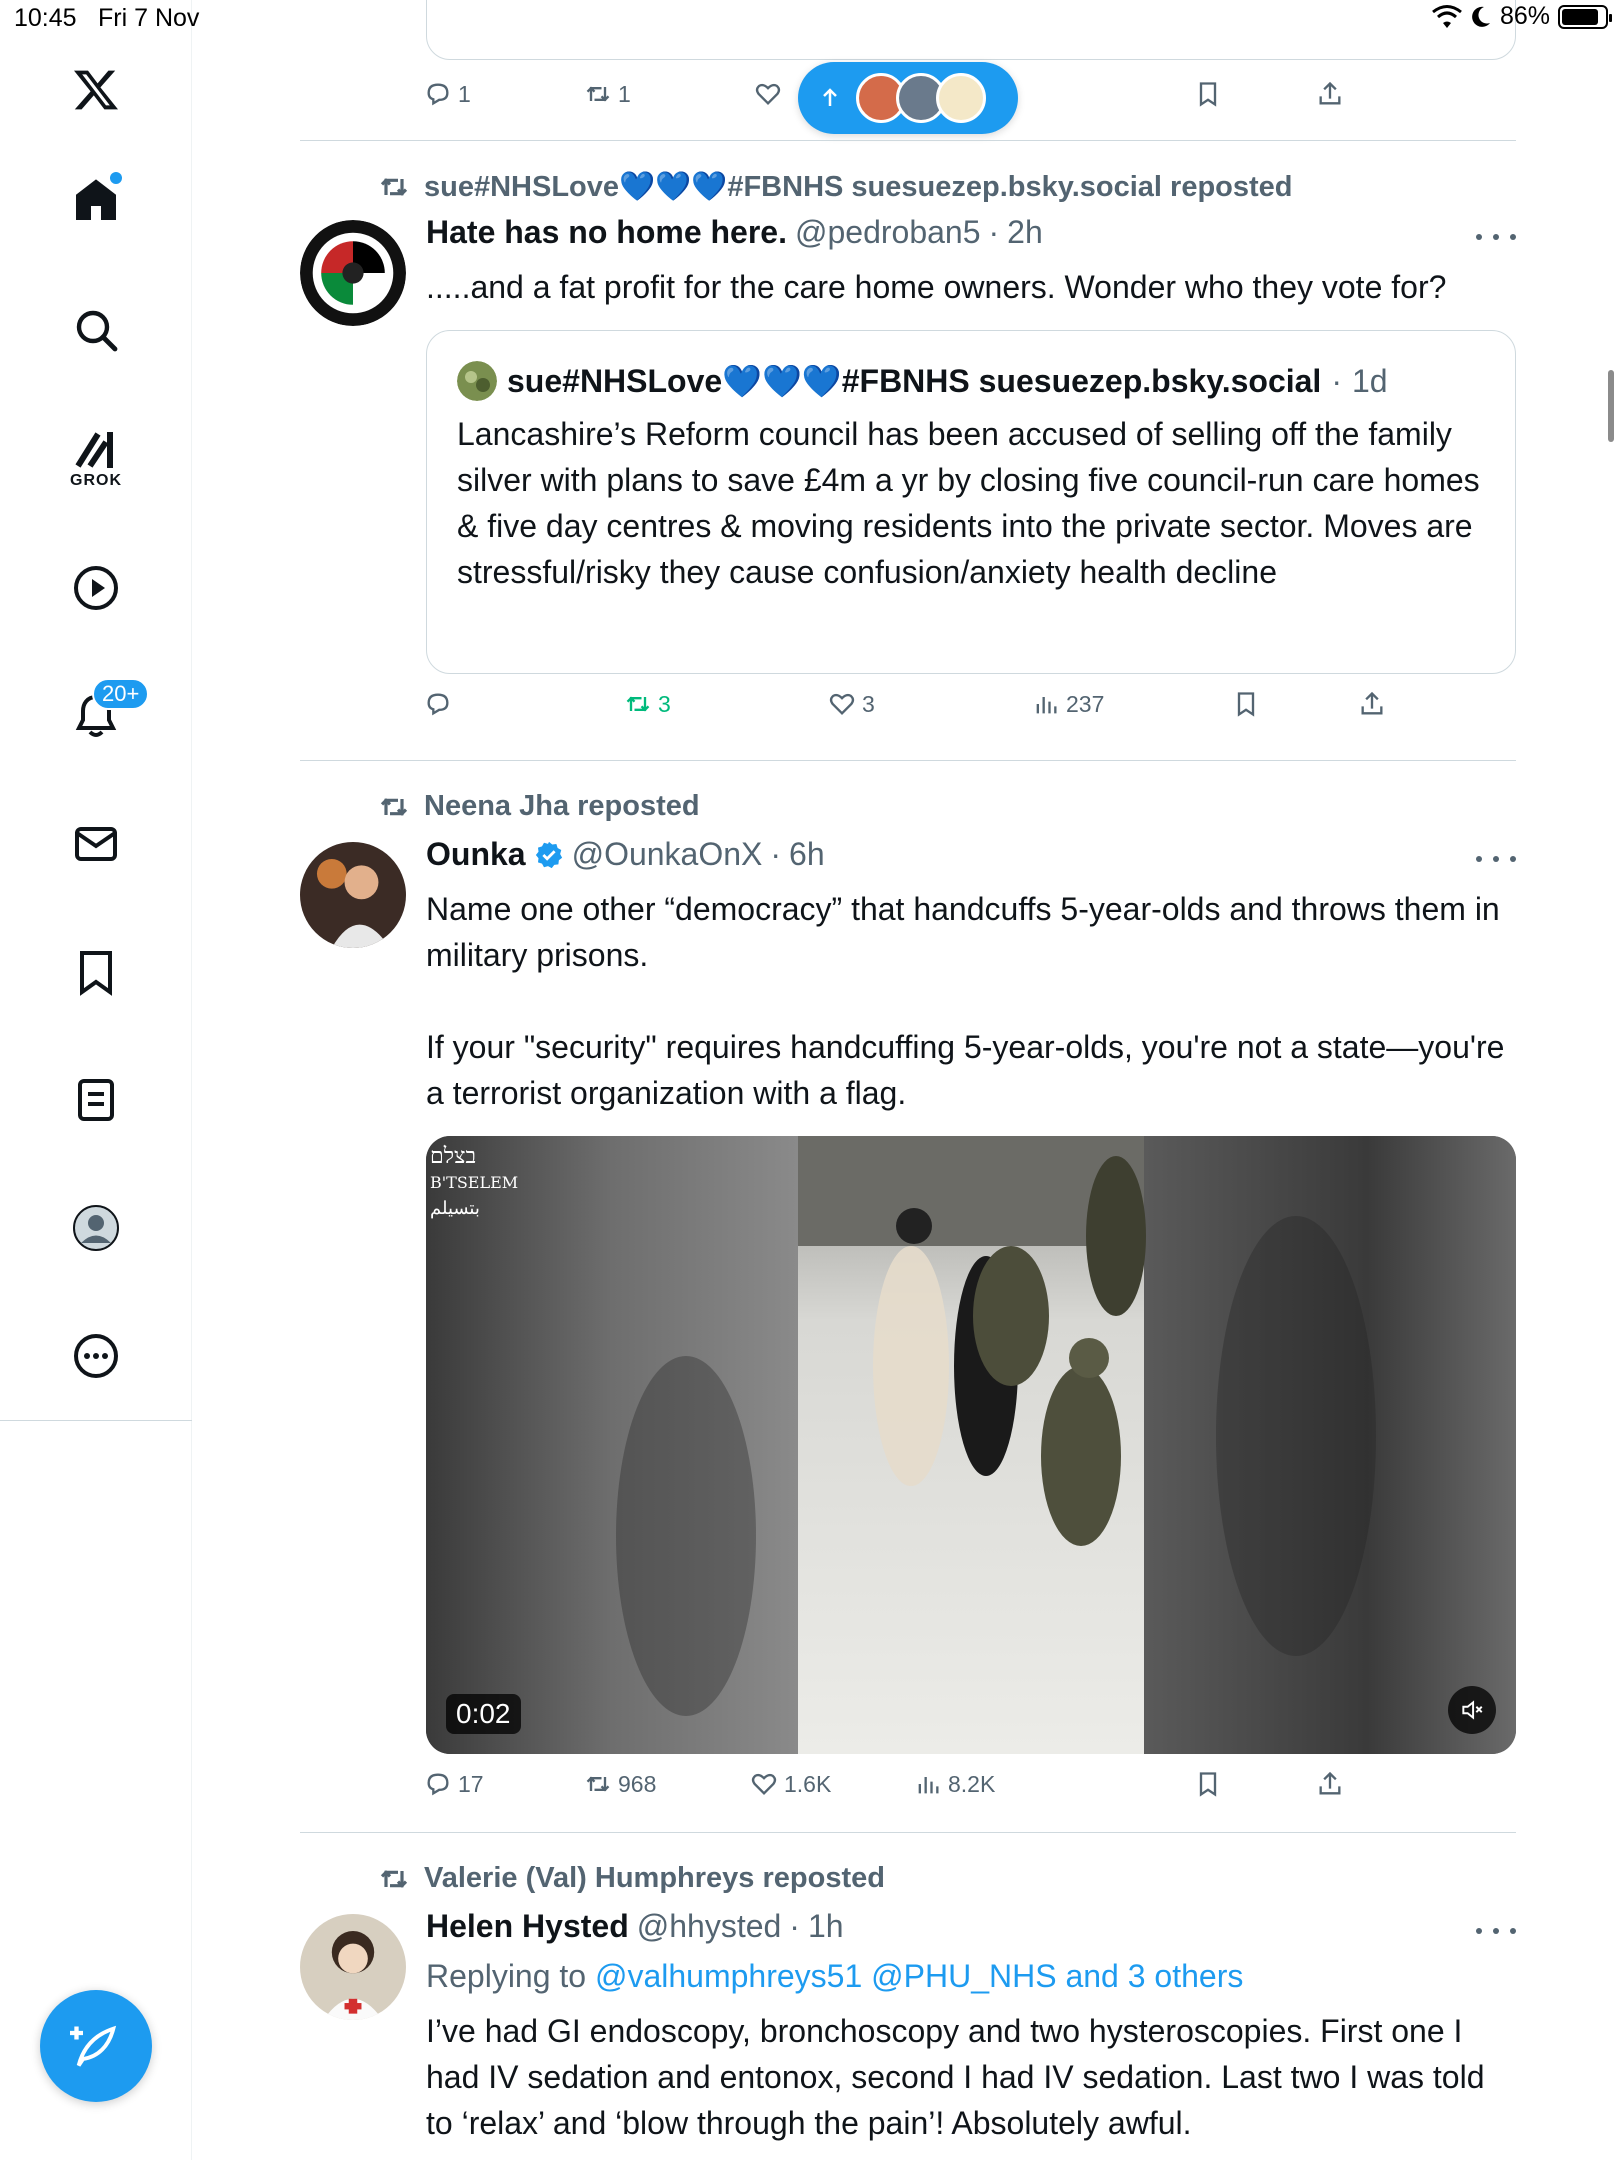 This screenshot has width=1620, height=2160. Describe the element at coordinates (1085, 703) in the screenshot. I see `view-count: 237` at that location.